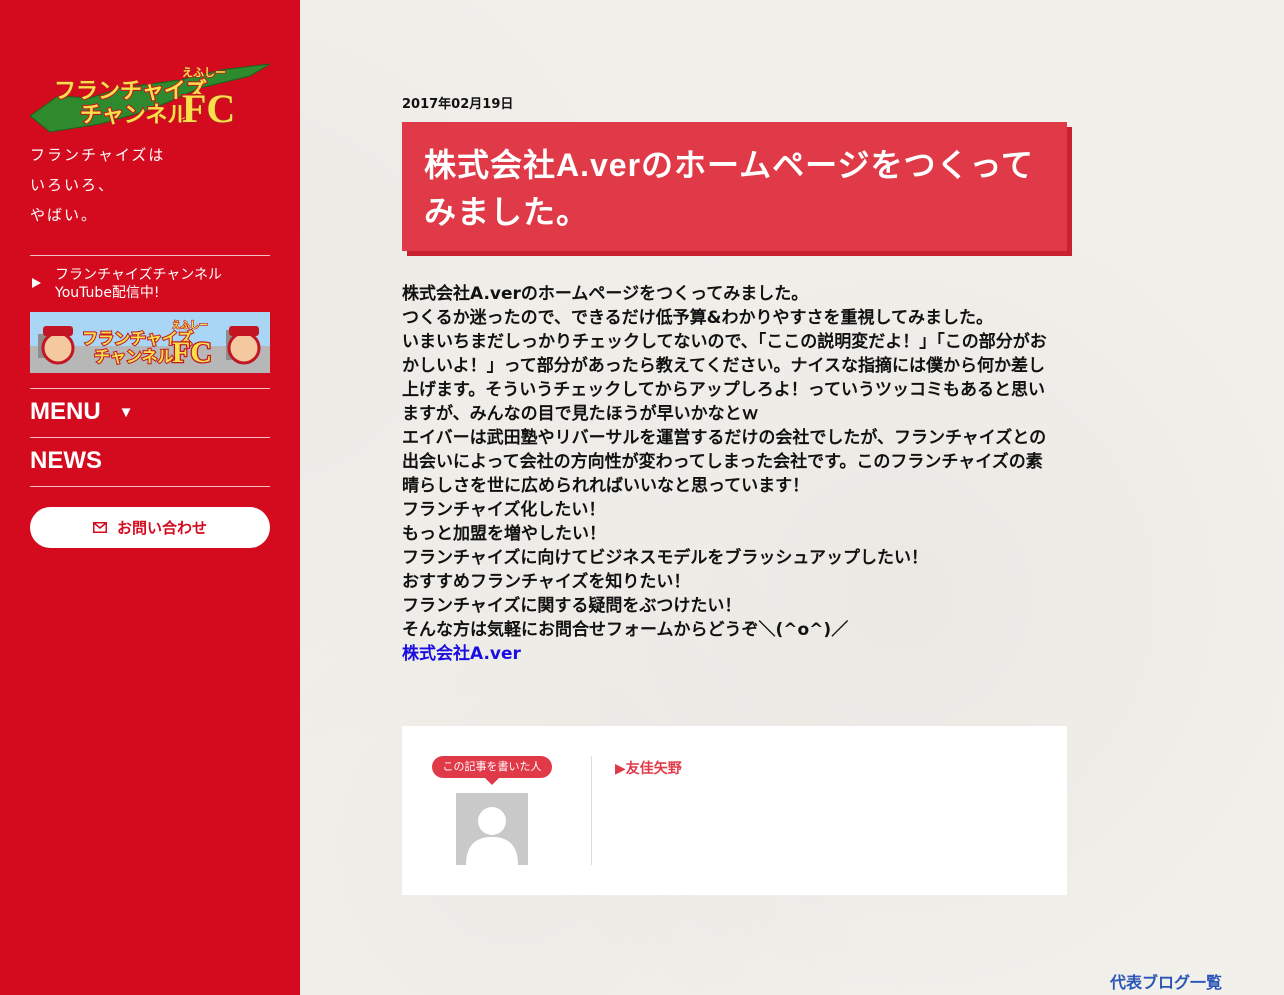  I want to click on author-divider, so click(591, 810).